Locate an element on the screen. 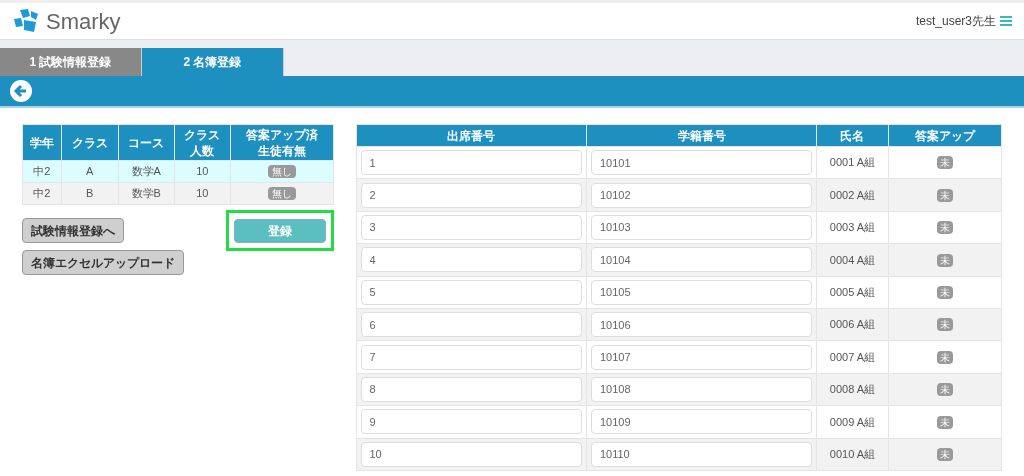 The width and height of the screenshot is (1024, 476). seat-number-field: 3 is located at coordinates (471, 227).